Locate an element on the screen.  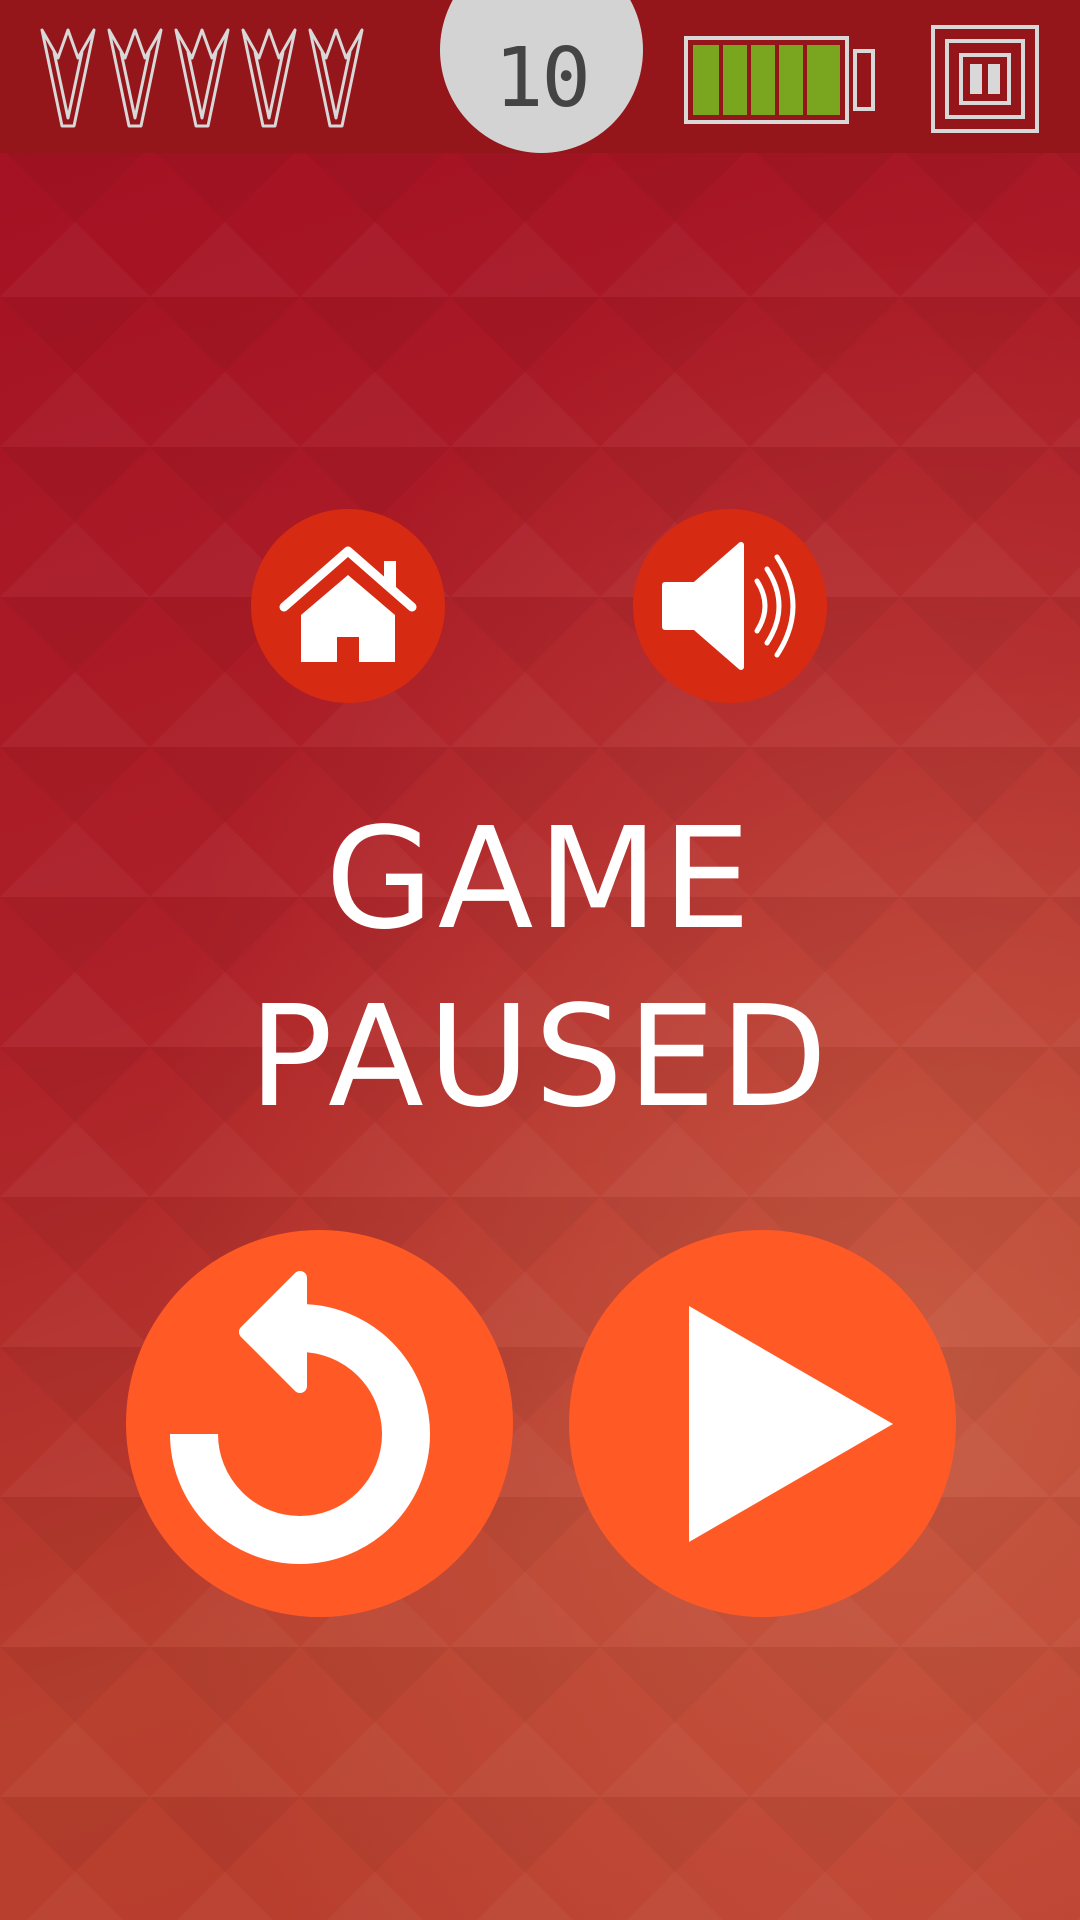
speaker-on-icon is located at coordinates (729, 606).